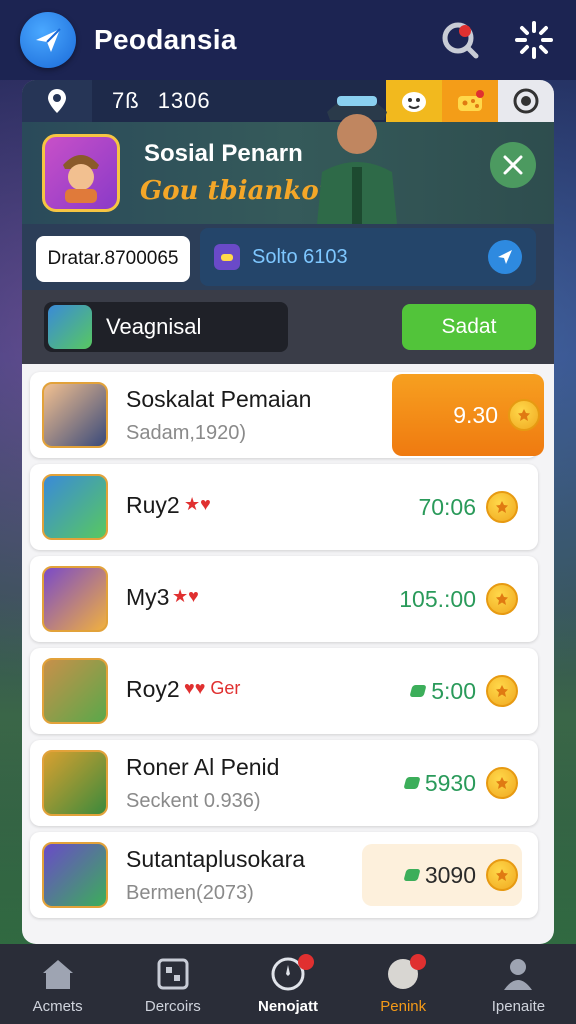 This screenshot has height=1024, width=576. I want to click on player-subtitle: Seckent 0.936), so click(193, 801).